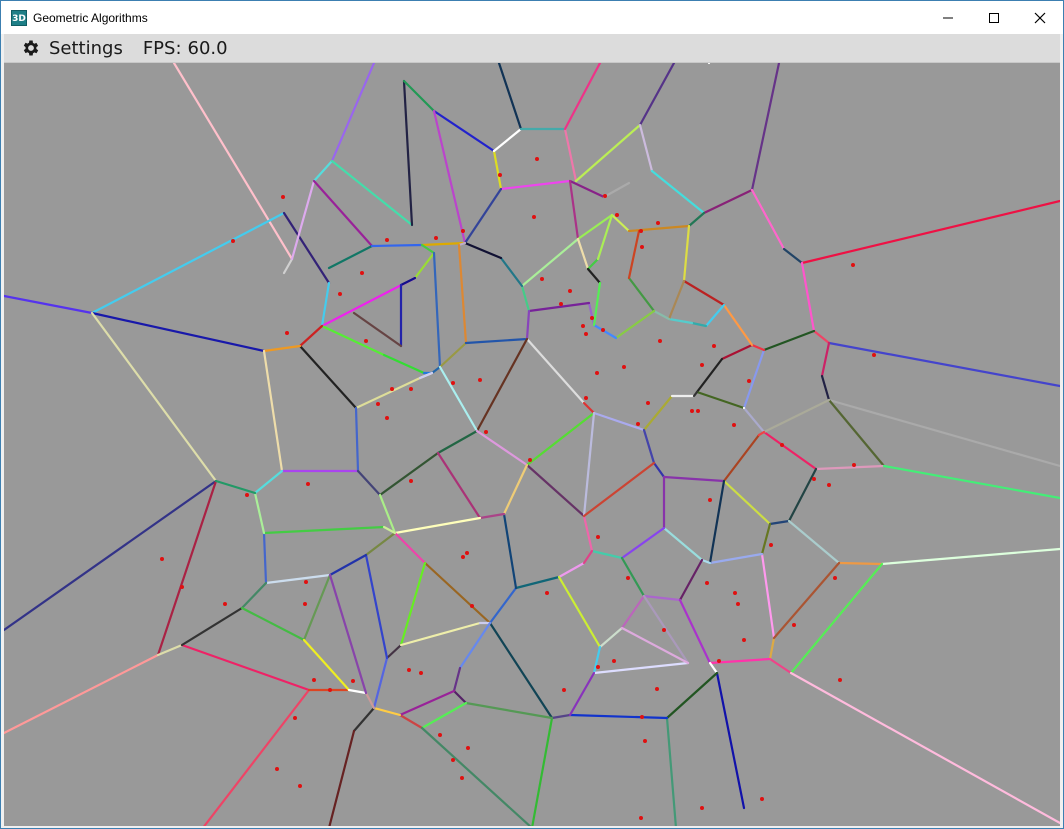 The image size is (1064, 829). Describe the element at coordinates (948, 17) in the screenshot. I see `minimize-button` at that location.